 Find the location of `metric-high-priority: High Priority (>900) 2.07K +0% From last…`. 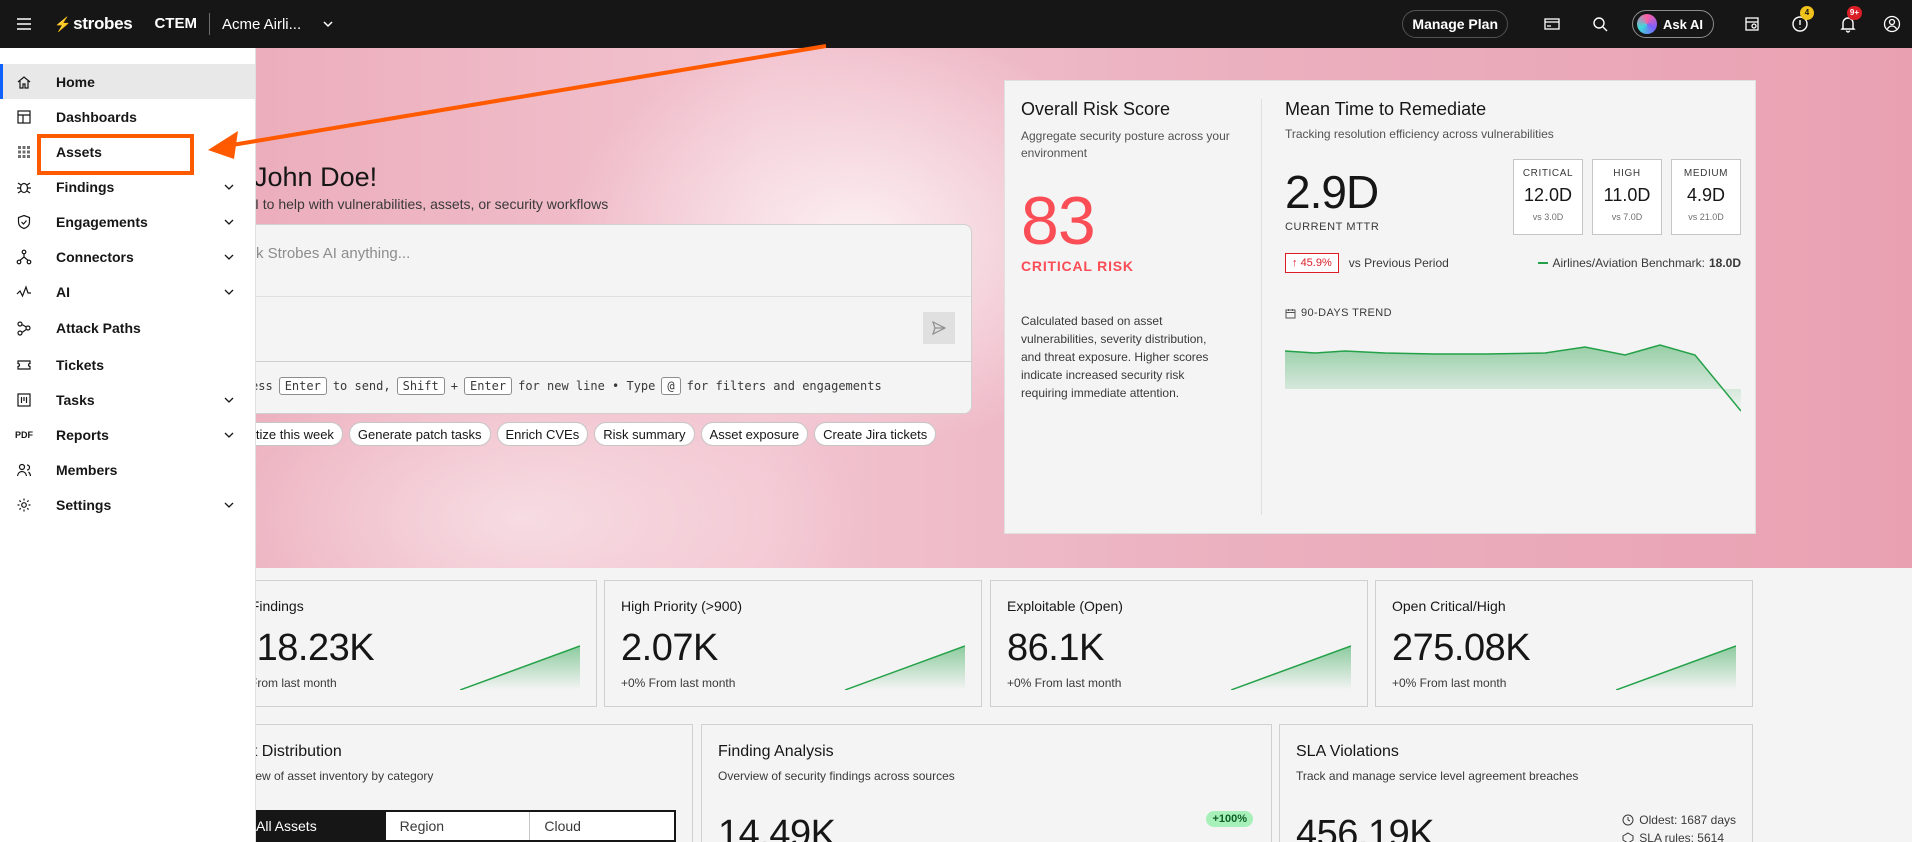

metric-high-priority: High Priority (>900) 2.07K +0% From last… is located at coordinates (793, 643).